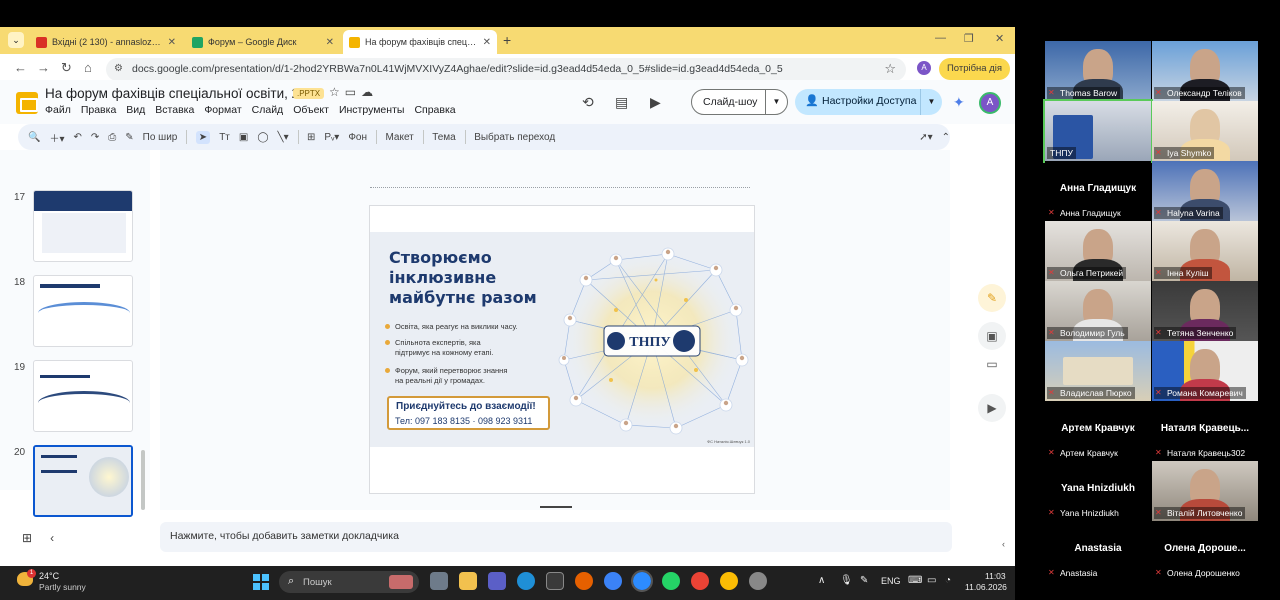 Image resolution: width=1280 pixels, height=600 pixels. What do you see at coordinates (262, 137) in the screenshot?
I see `shape-icon: ◯` at bounding box center [262, 137].